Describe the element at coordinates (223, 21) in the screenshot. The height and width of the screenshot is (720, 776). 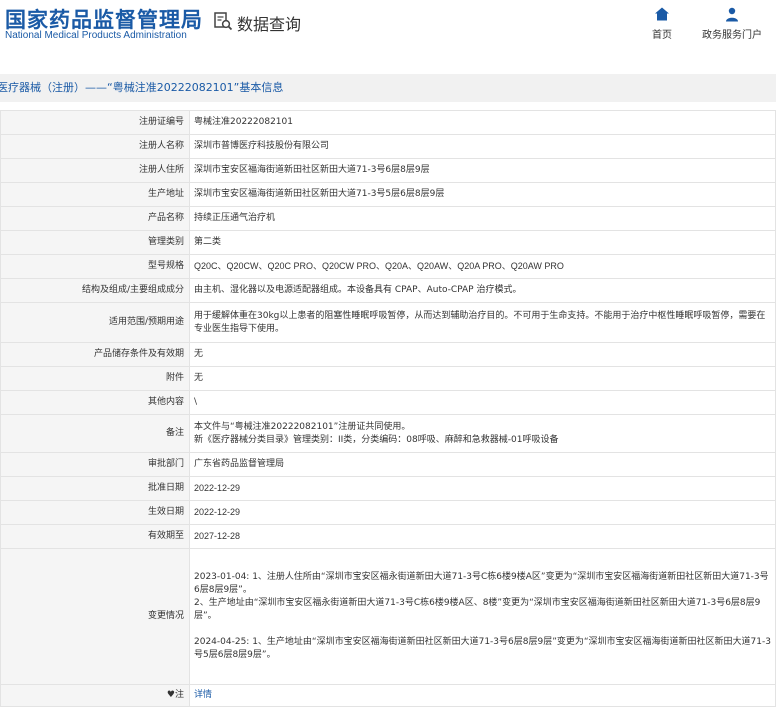
I see `search-document-icon` at that location.